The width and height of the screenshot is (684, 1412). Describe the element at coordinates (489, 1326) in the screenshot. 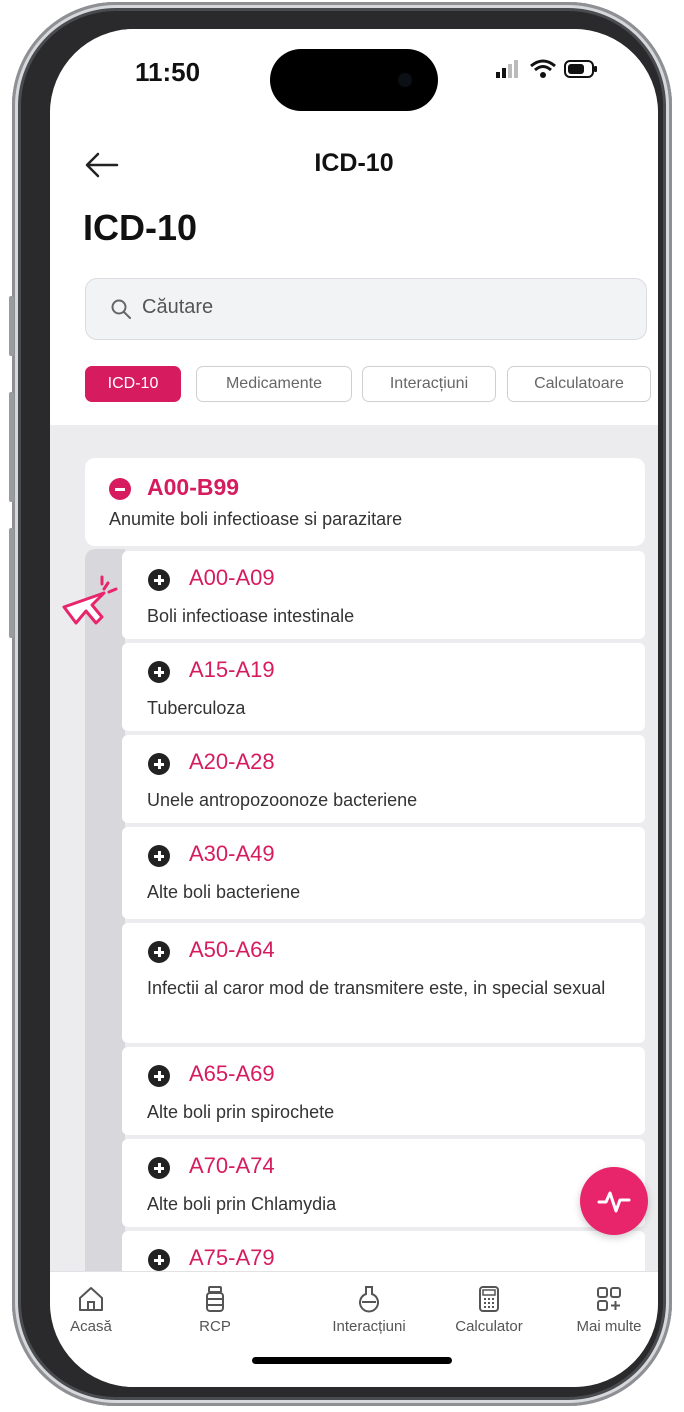

I see `tab-label: Calculator` at that location.